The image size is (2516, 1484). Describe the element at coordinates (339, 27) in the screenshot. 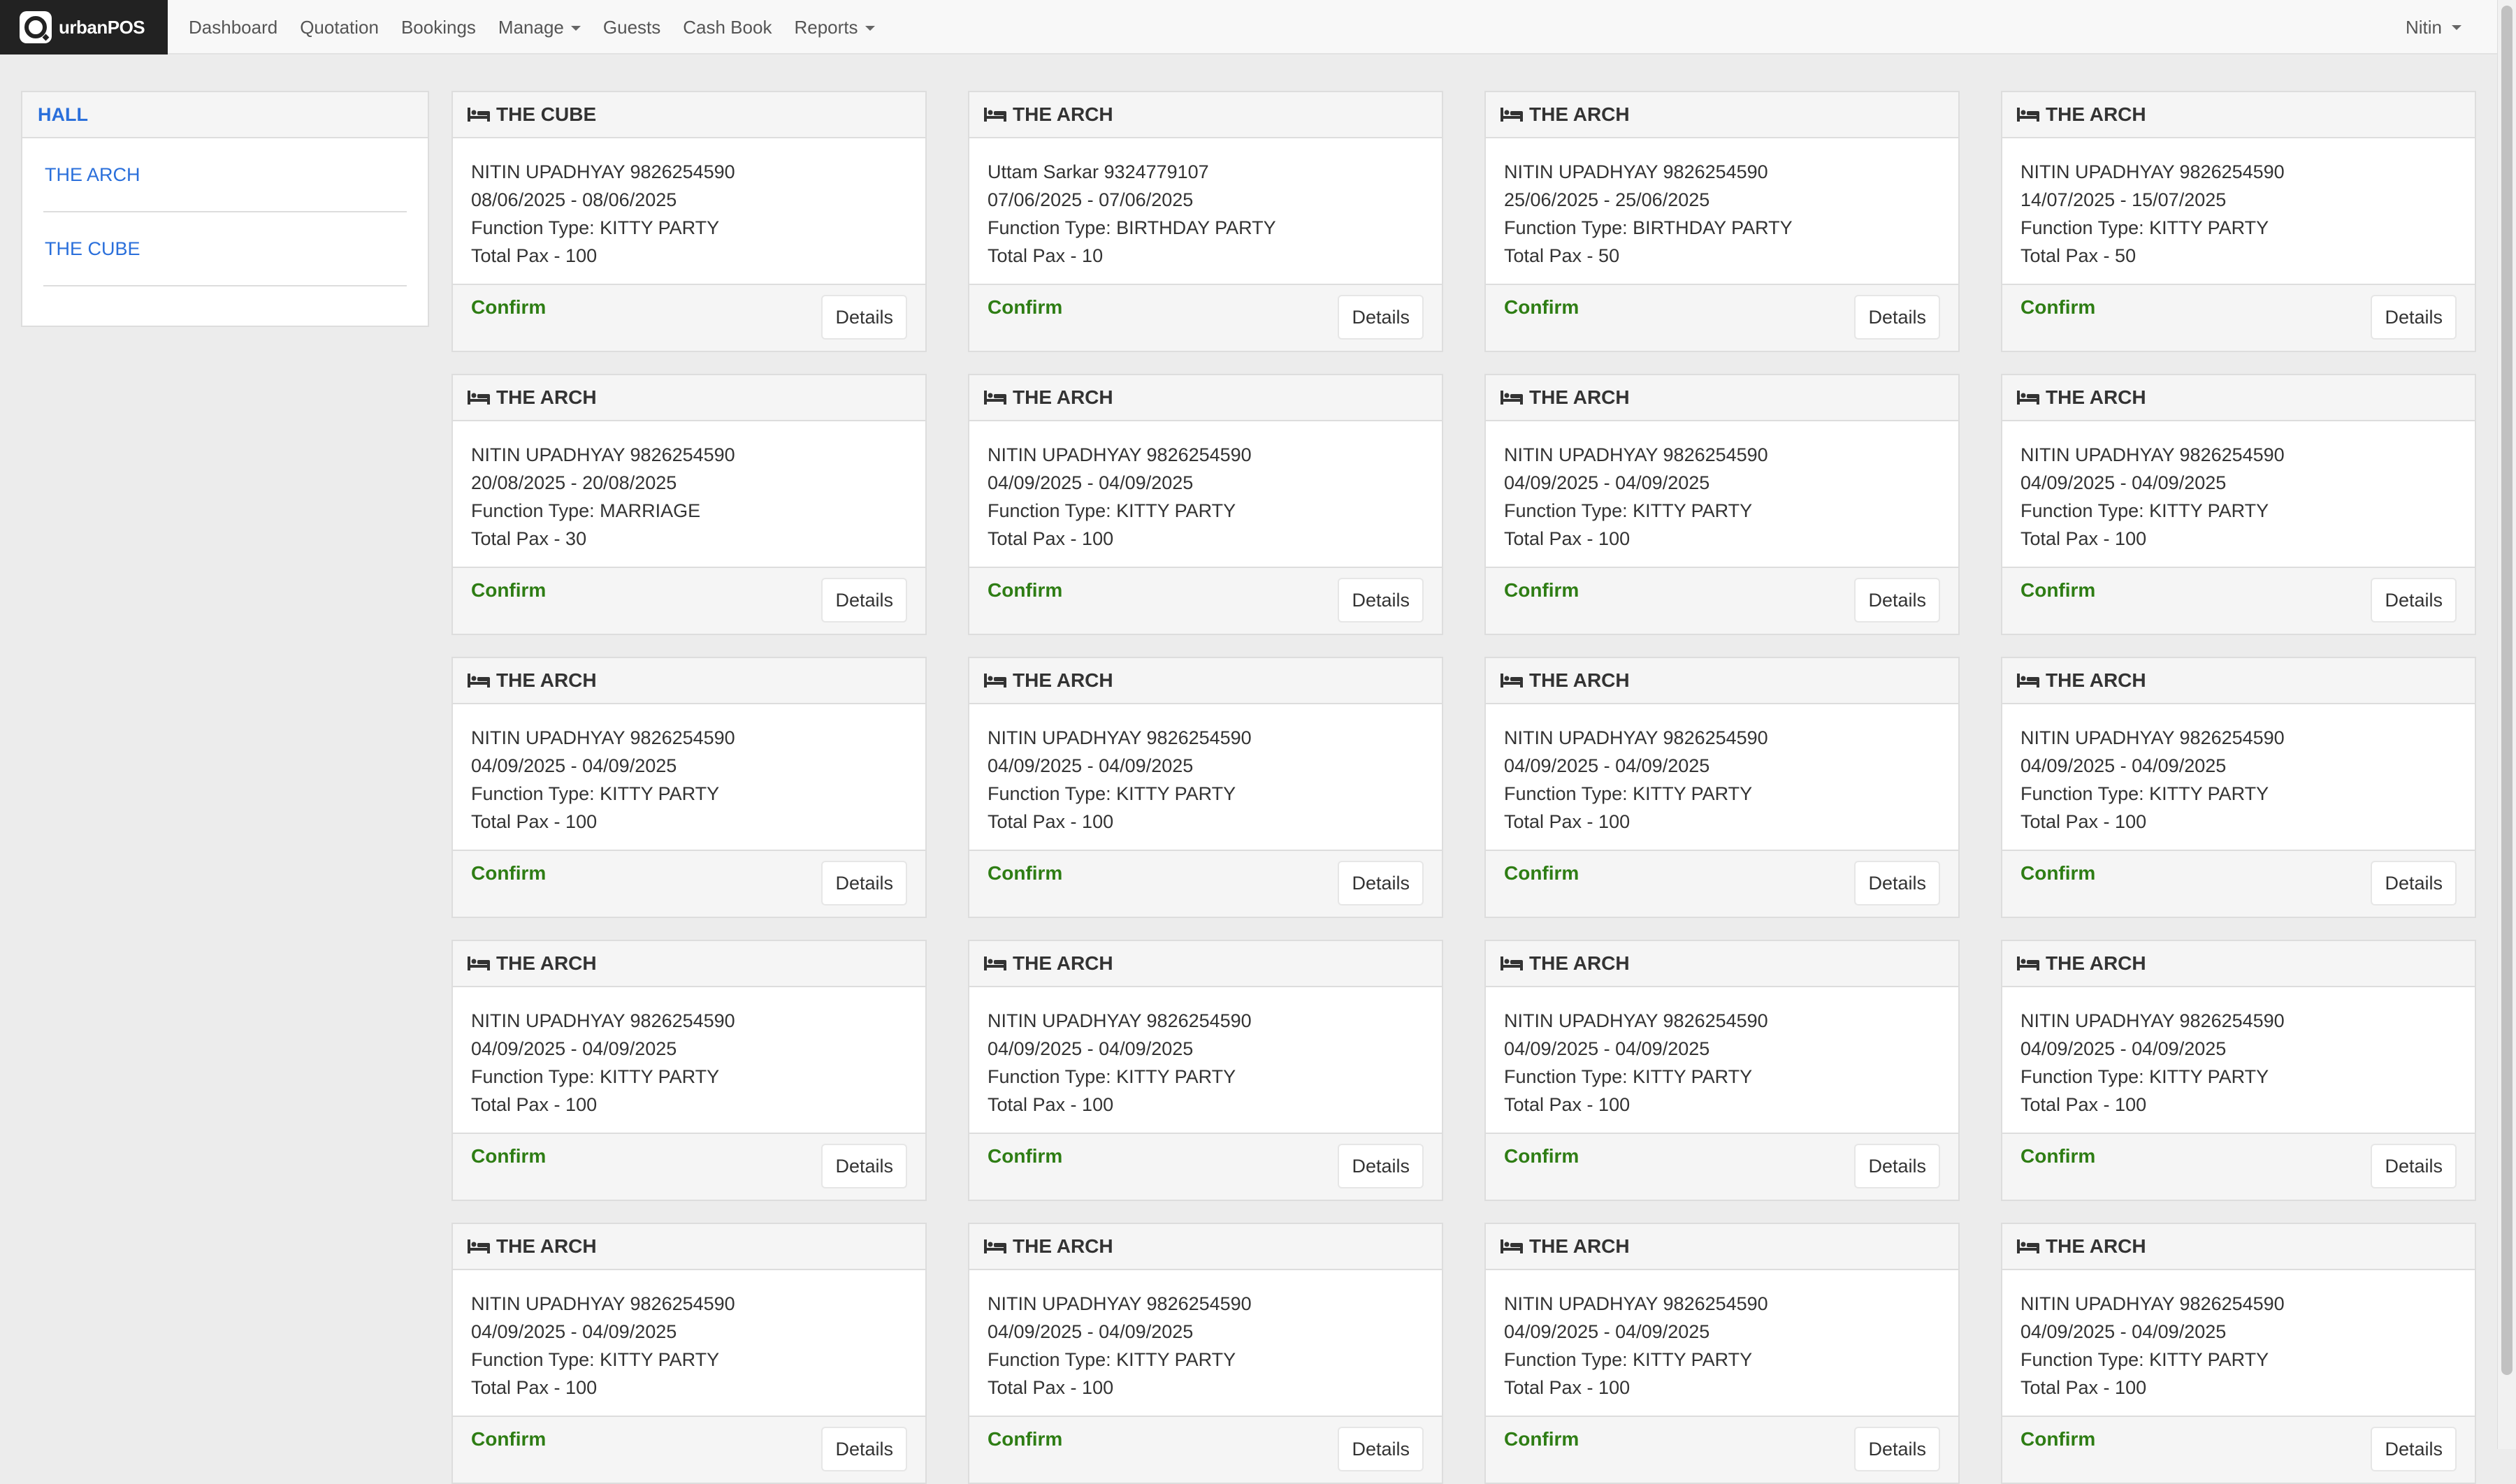

I see `nav-link-quotation: Quotation` at that location.